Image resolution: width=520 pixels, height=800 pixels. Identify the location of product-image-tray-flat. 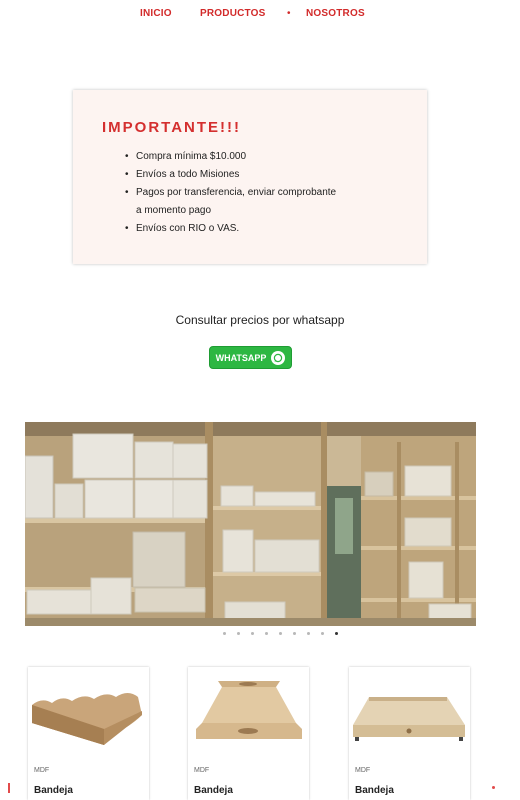
(409, 713).